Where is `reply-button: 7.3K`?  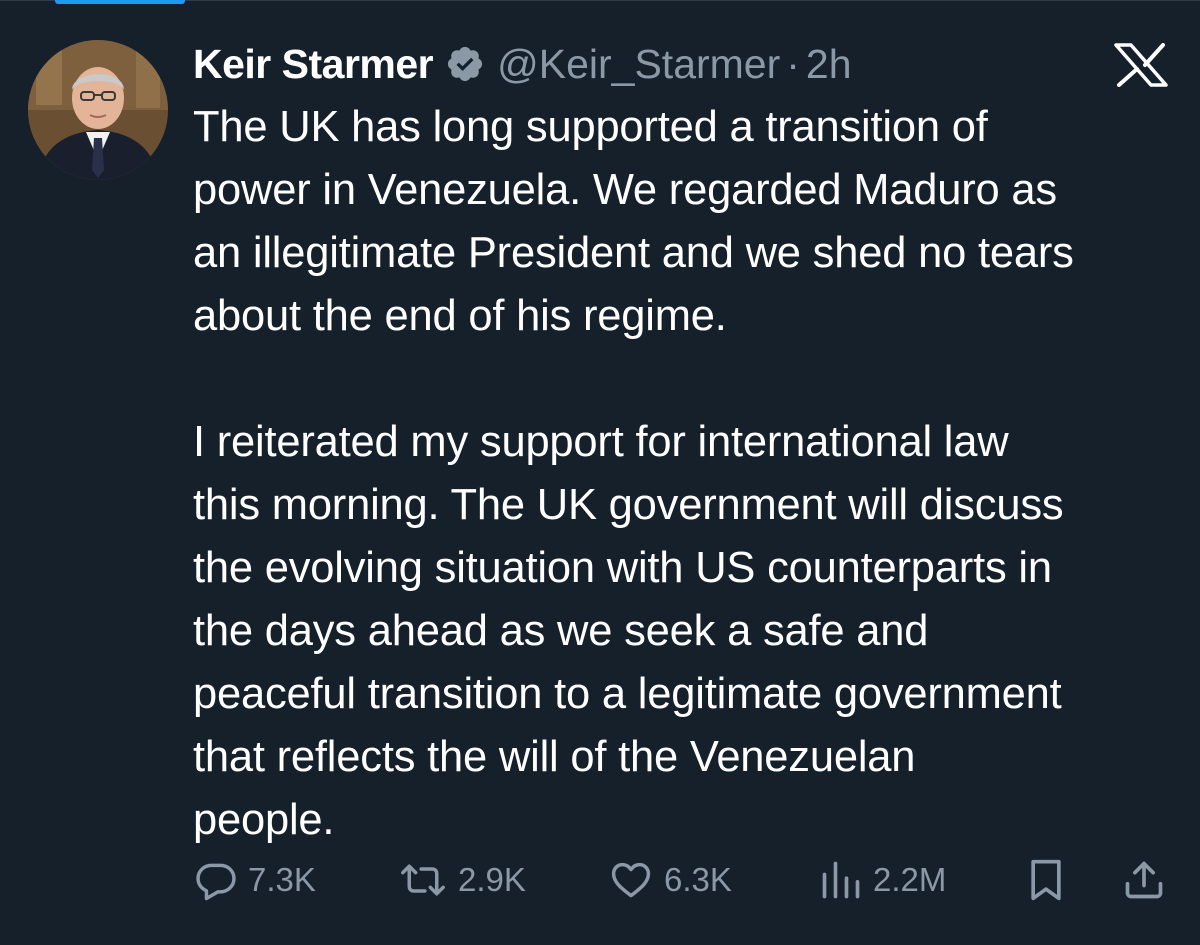 reply-button: 7.3K is located at coordinates (255, 880).